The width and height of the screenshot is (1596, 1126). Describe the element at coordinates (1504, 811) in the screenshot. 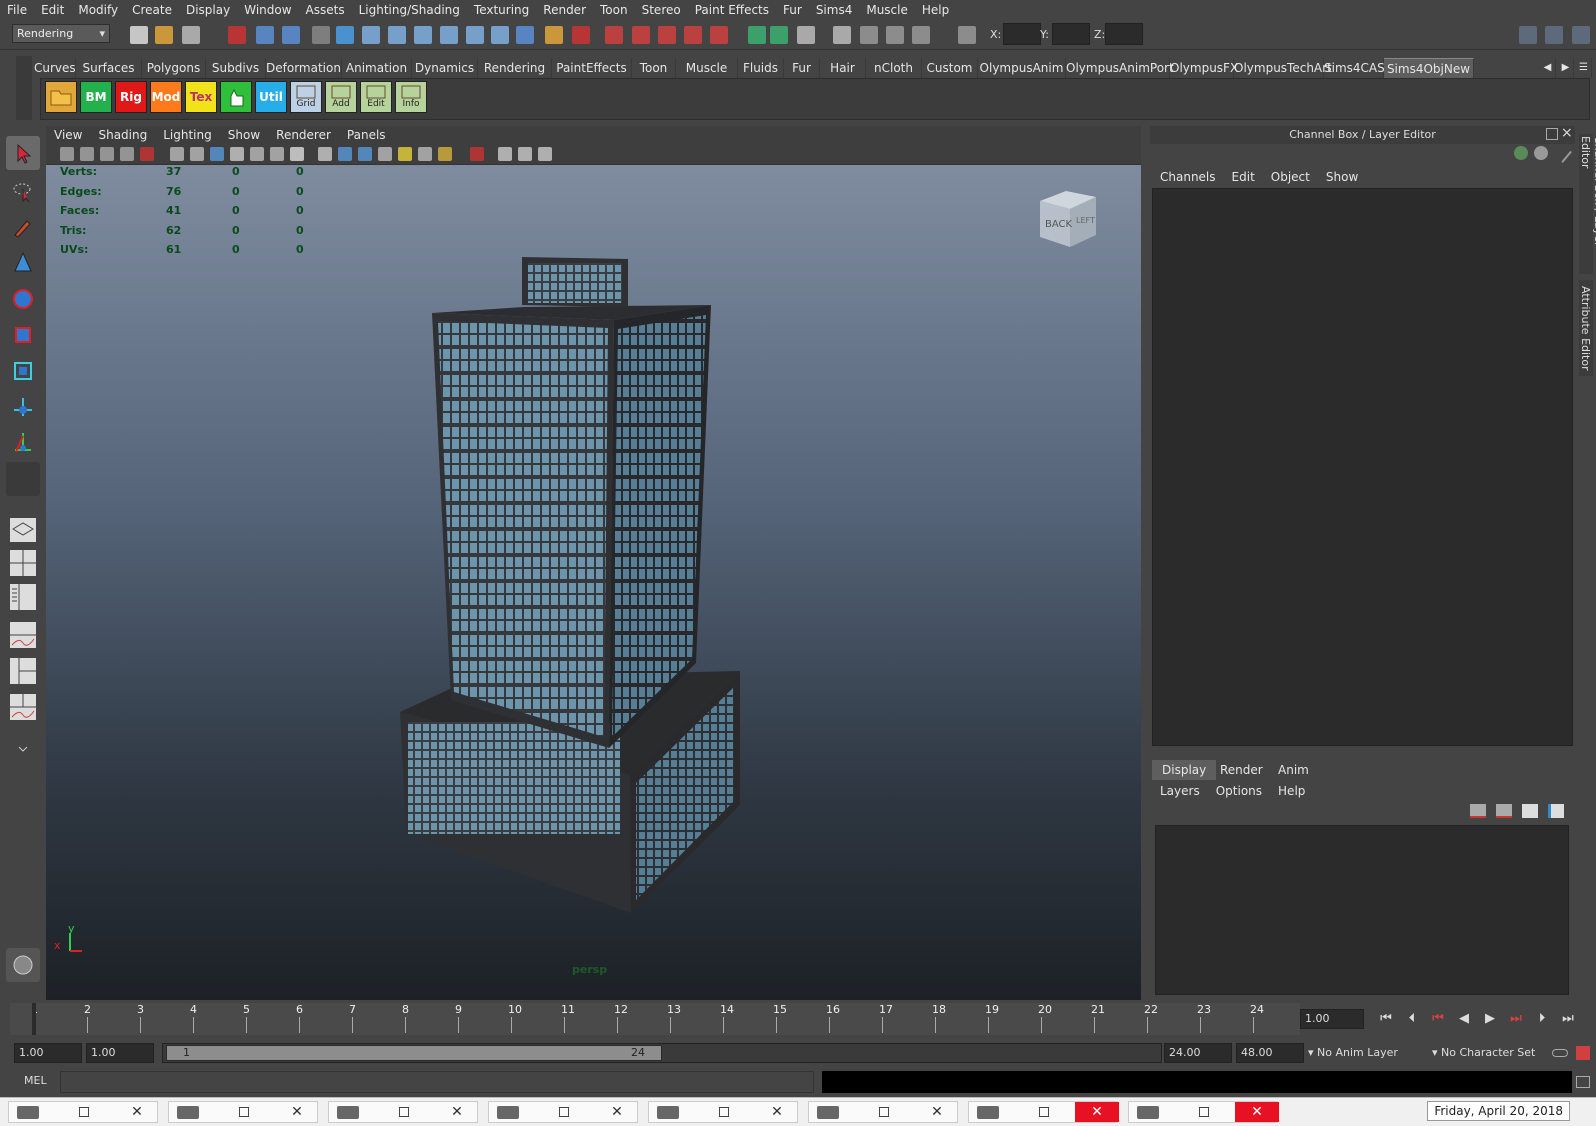

I see `move-layer-down-icon` at that location.